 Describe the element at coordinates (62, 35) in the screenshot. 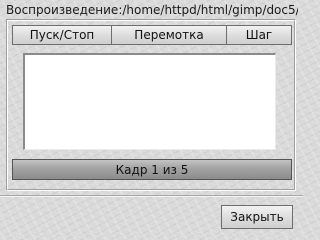

I see `play-stop-button: Пуск/Стоп` at that location.